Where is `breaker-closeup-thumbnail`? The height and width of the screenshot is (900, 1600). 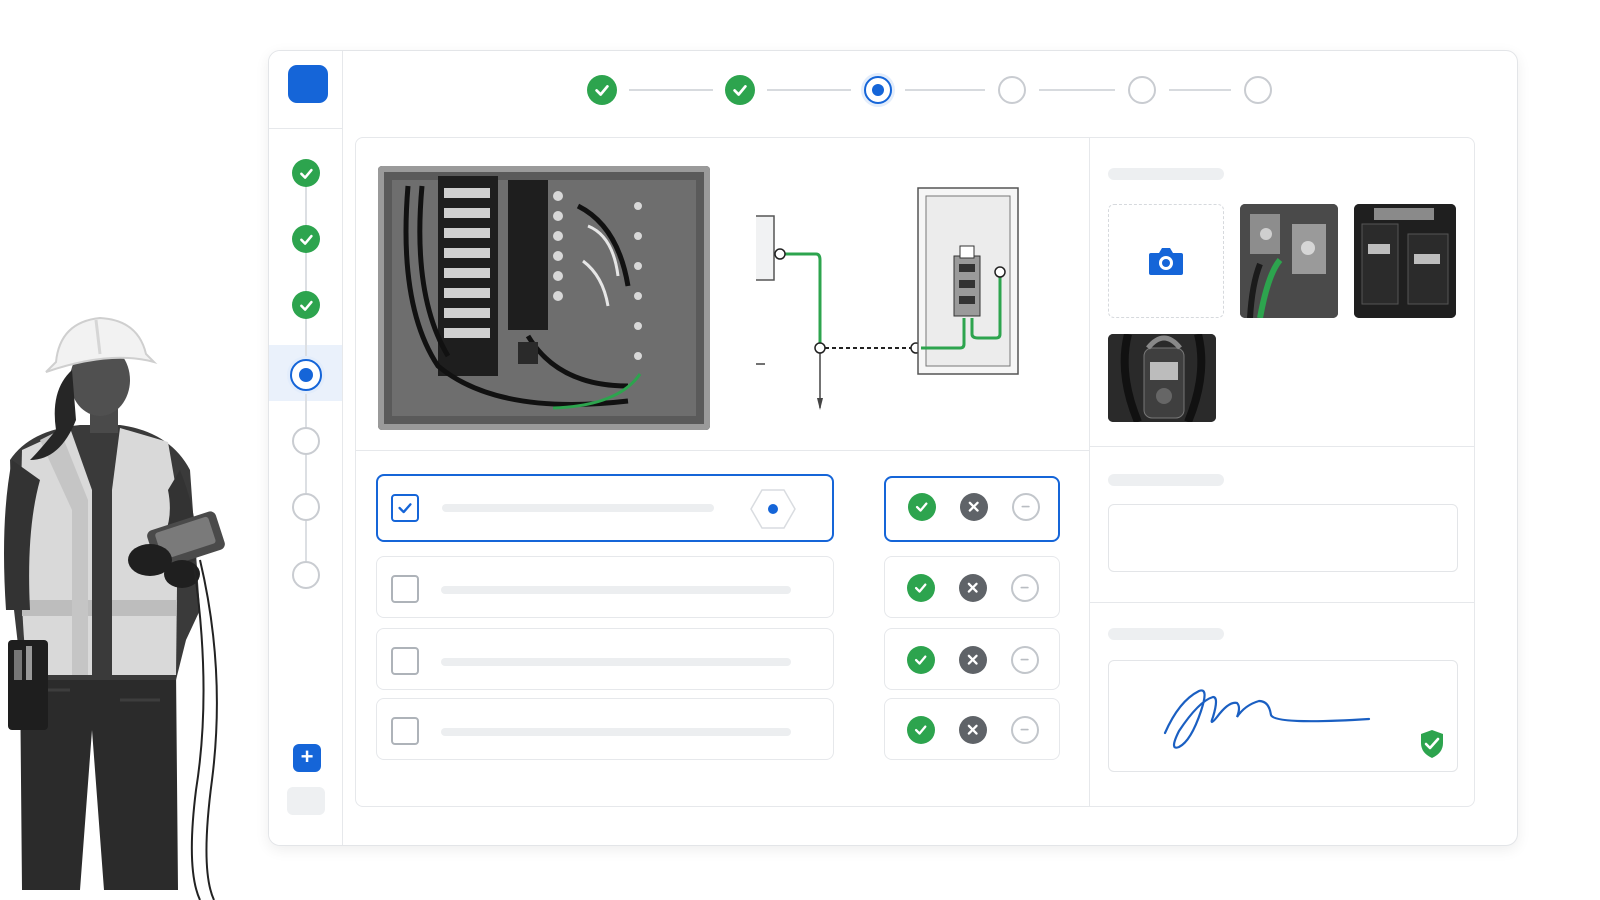 breaker-closeup-thumbnail is located at coordinates (1405, 261).